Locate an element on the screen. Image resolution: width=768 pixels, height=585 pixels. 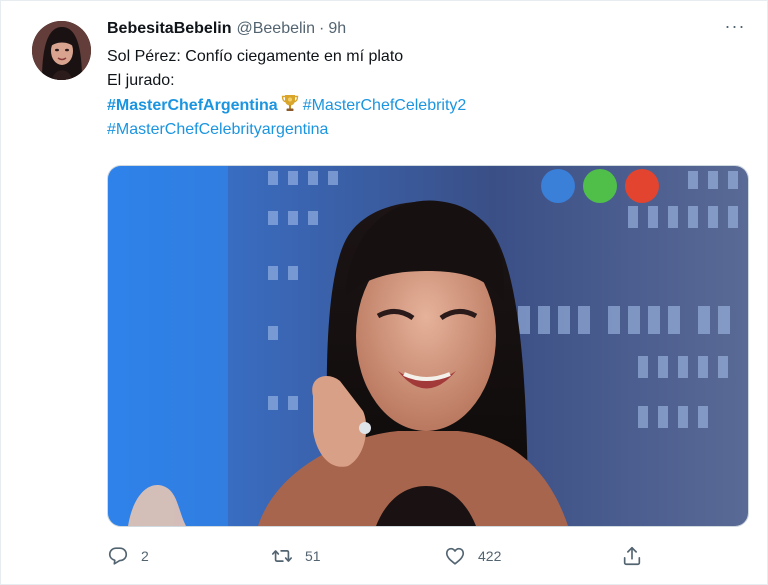
reply-button: 2 is located at coordinates (128, 556).